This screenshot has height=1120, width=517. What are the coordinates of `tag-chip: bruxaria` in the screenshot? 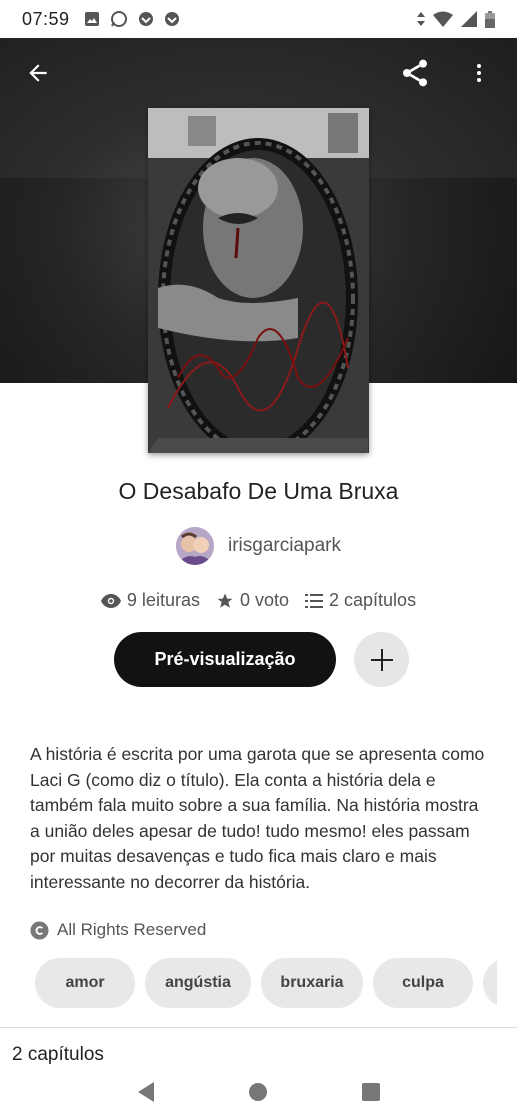 It's located at (312, 983).